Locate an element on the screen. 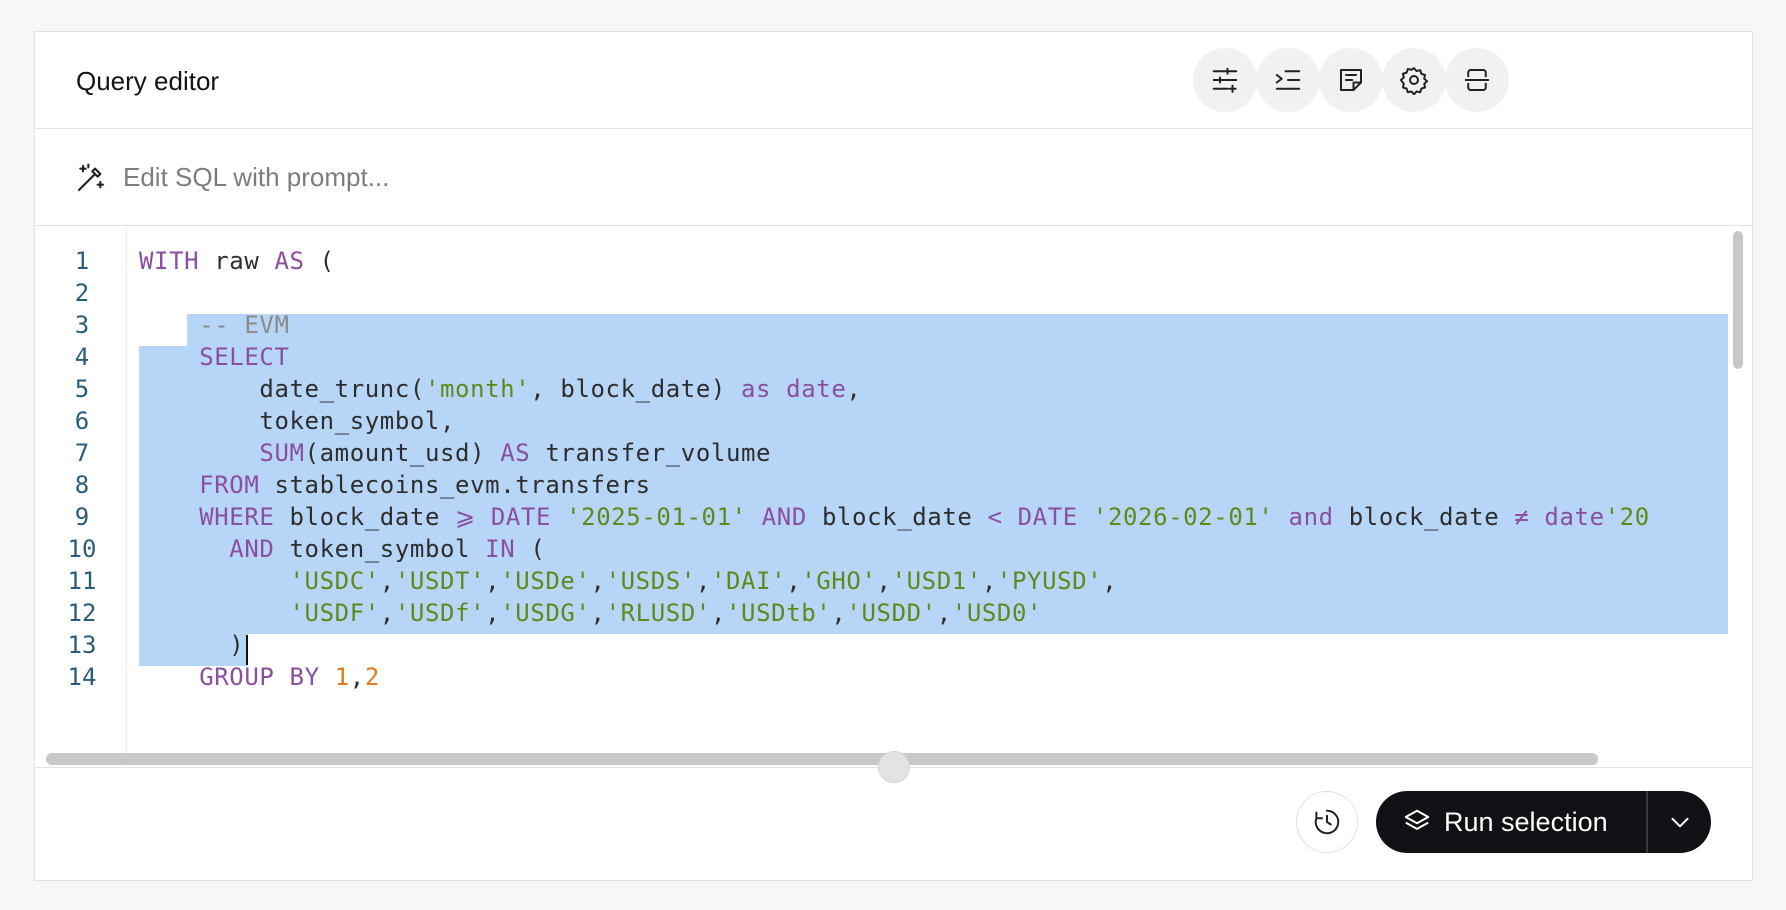  code-line: AND token_symbol IN ( is located at coordinates (387, 549).